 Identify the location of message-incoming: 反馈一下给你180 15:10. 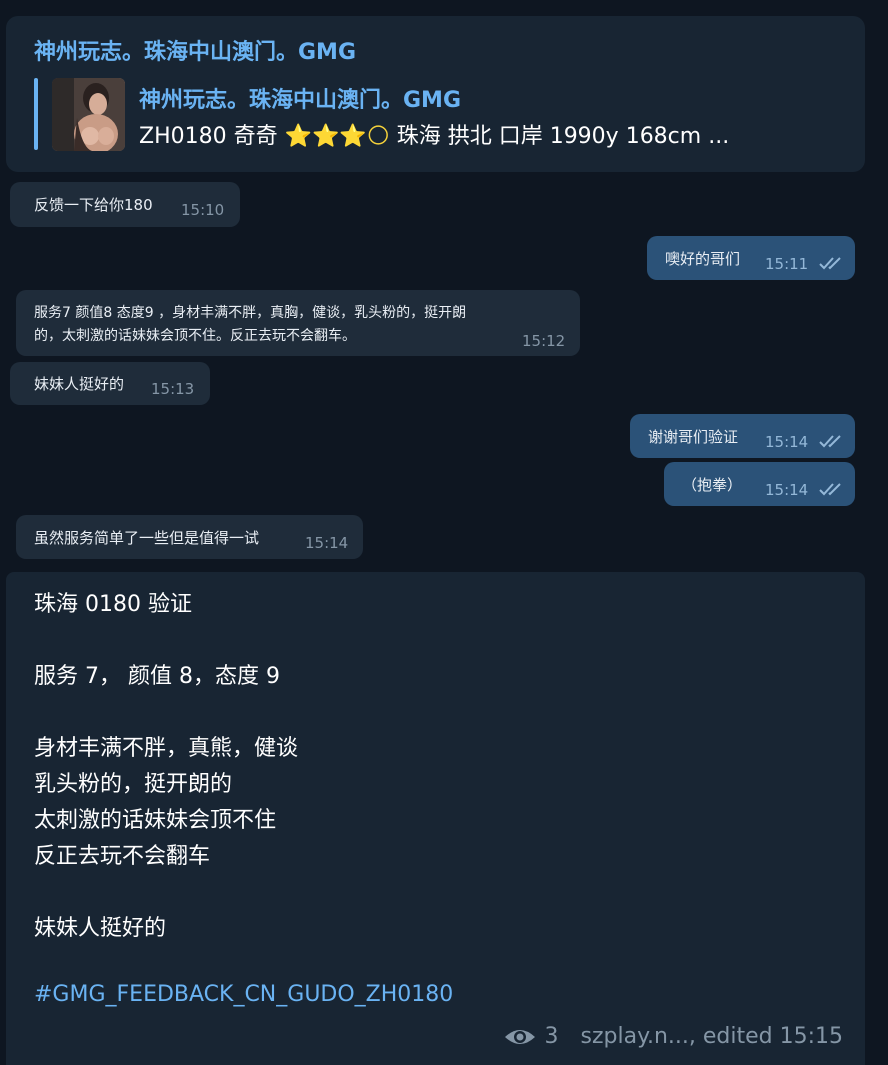
(125, 204).